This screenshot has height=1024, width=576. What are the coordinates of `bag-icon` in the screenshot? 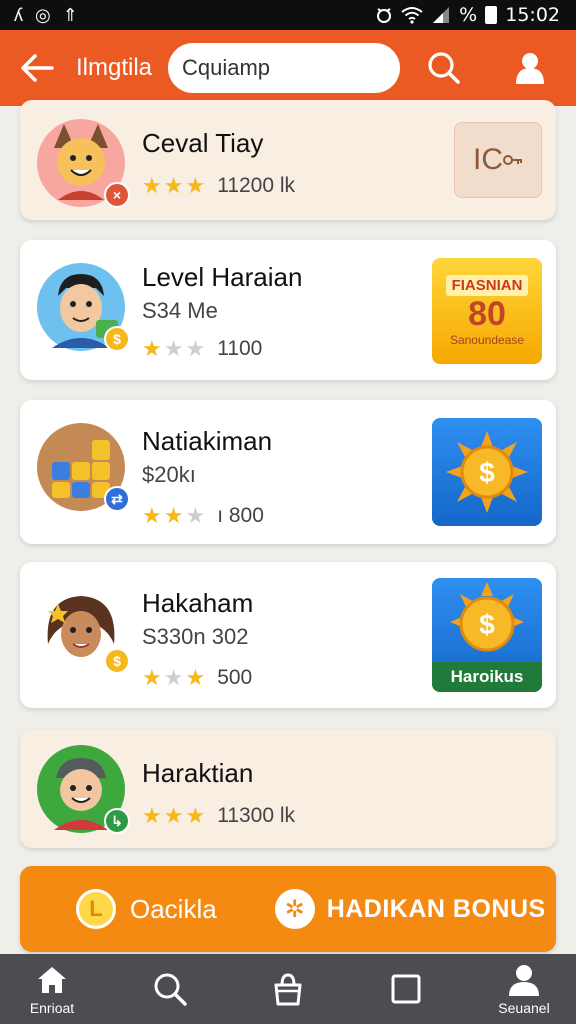 It's located at (288, 989).